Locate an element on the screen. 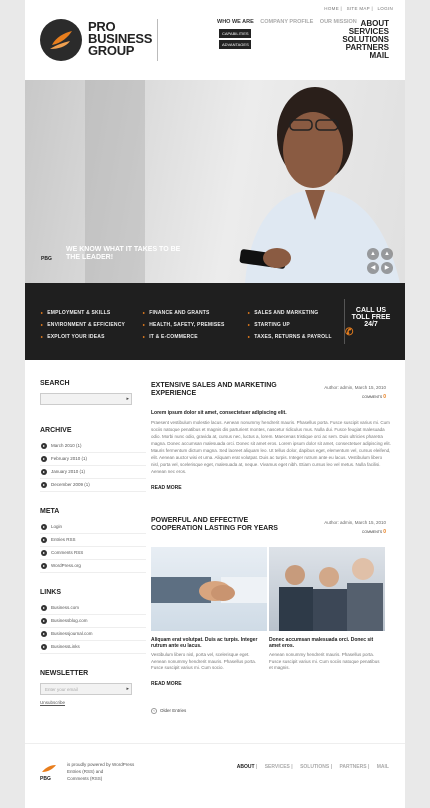  archive-item: ▸ December 2009 (1) is located at coordinates (93, 485).